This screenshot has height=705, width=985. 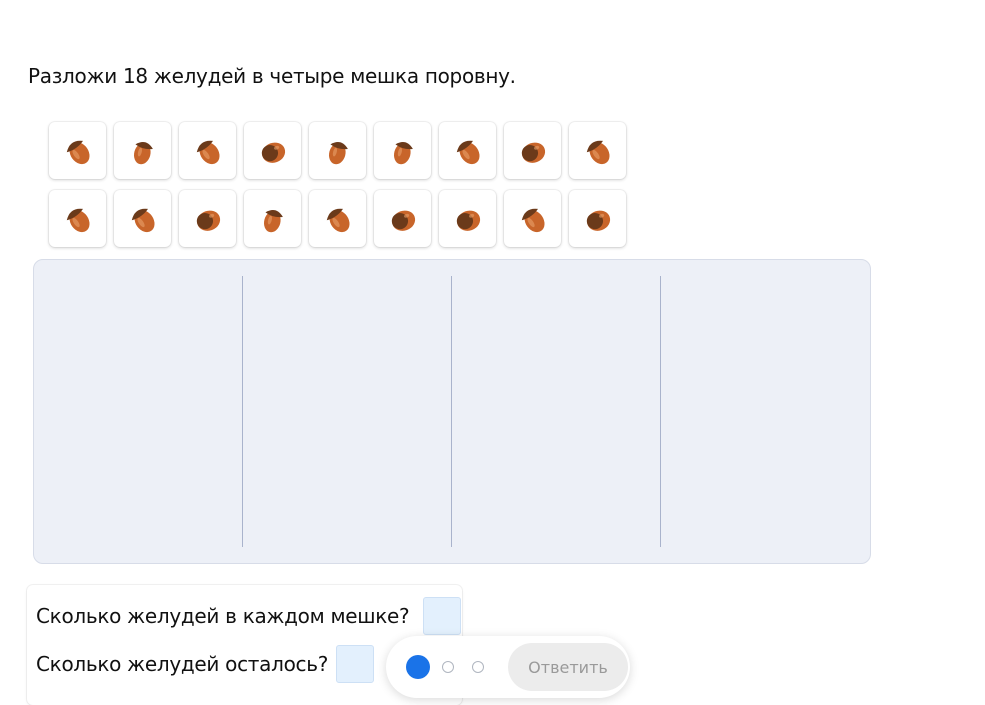 I want to click on question-label-remaining: Сколько желудей осталось?, so click(x=182, y=664).